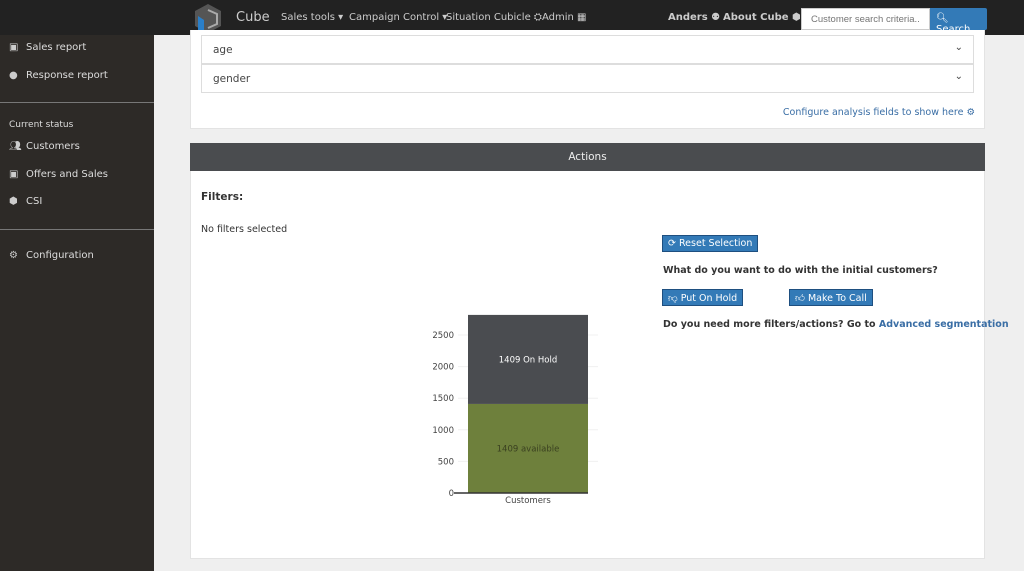 The image size is (1024, 571). What do you see at coordinates (587, 157) in the screenshot?
I see `actions-header: Actions` at bounding box center [587, 157].